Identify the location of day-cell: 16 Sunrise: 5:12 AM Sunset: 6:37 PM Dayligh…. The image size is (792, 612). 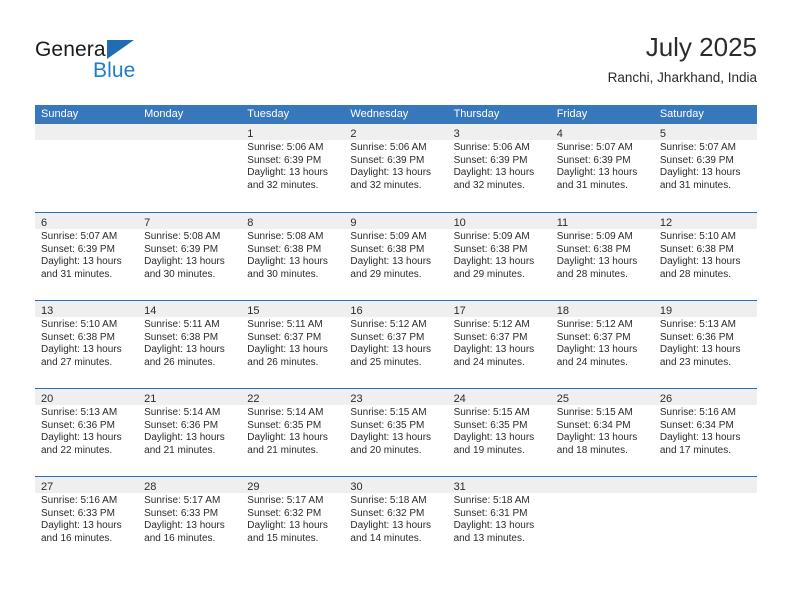
(396, 344).